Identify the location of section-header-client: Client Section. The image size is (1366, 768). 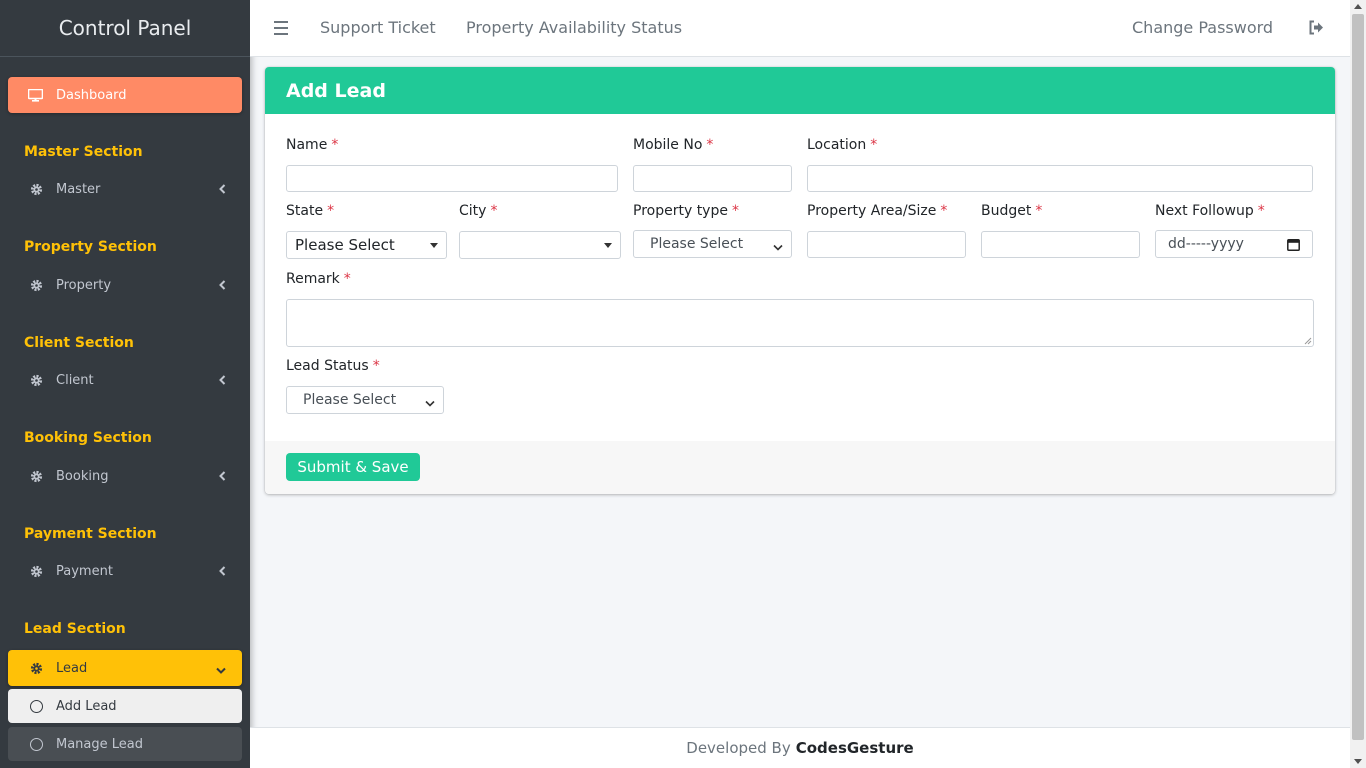
(79, 343).